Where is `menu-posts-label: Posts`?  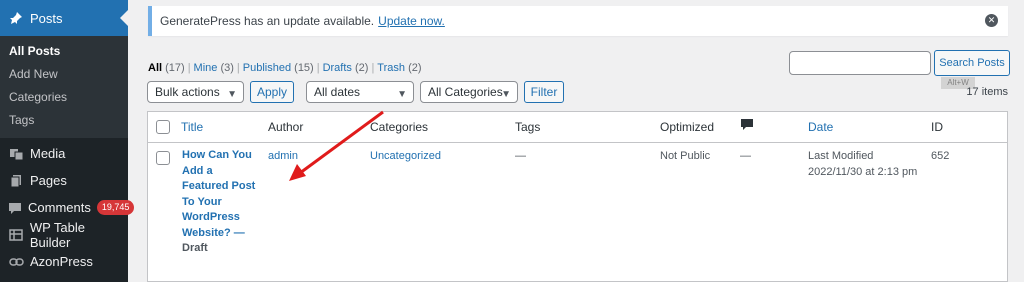 menu-posts-label: Posts is located at coordinates (46, 18).